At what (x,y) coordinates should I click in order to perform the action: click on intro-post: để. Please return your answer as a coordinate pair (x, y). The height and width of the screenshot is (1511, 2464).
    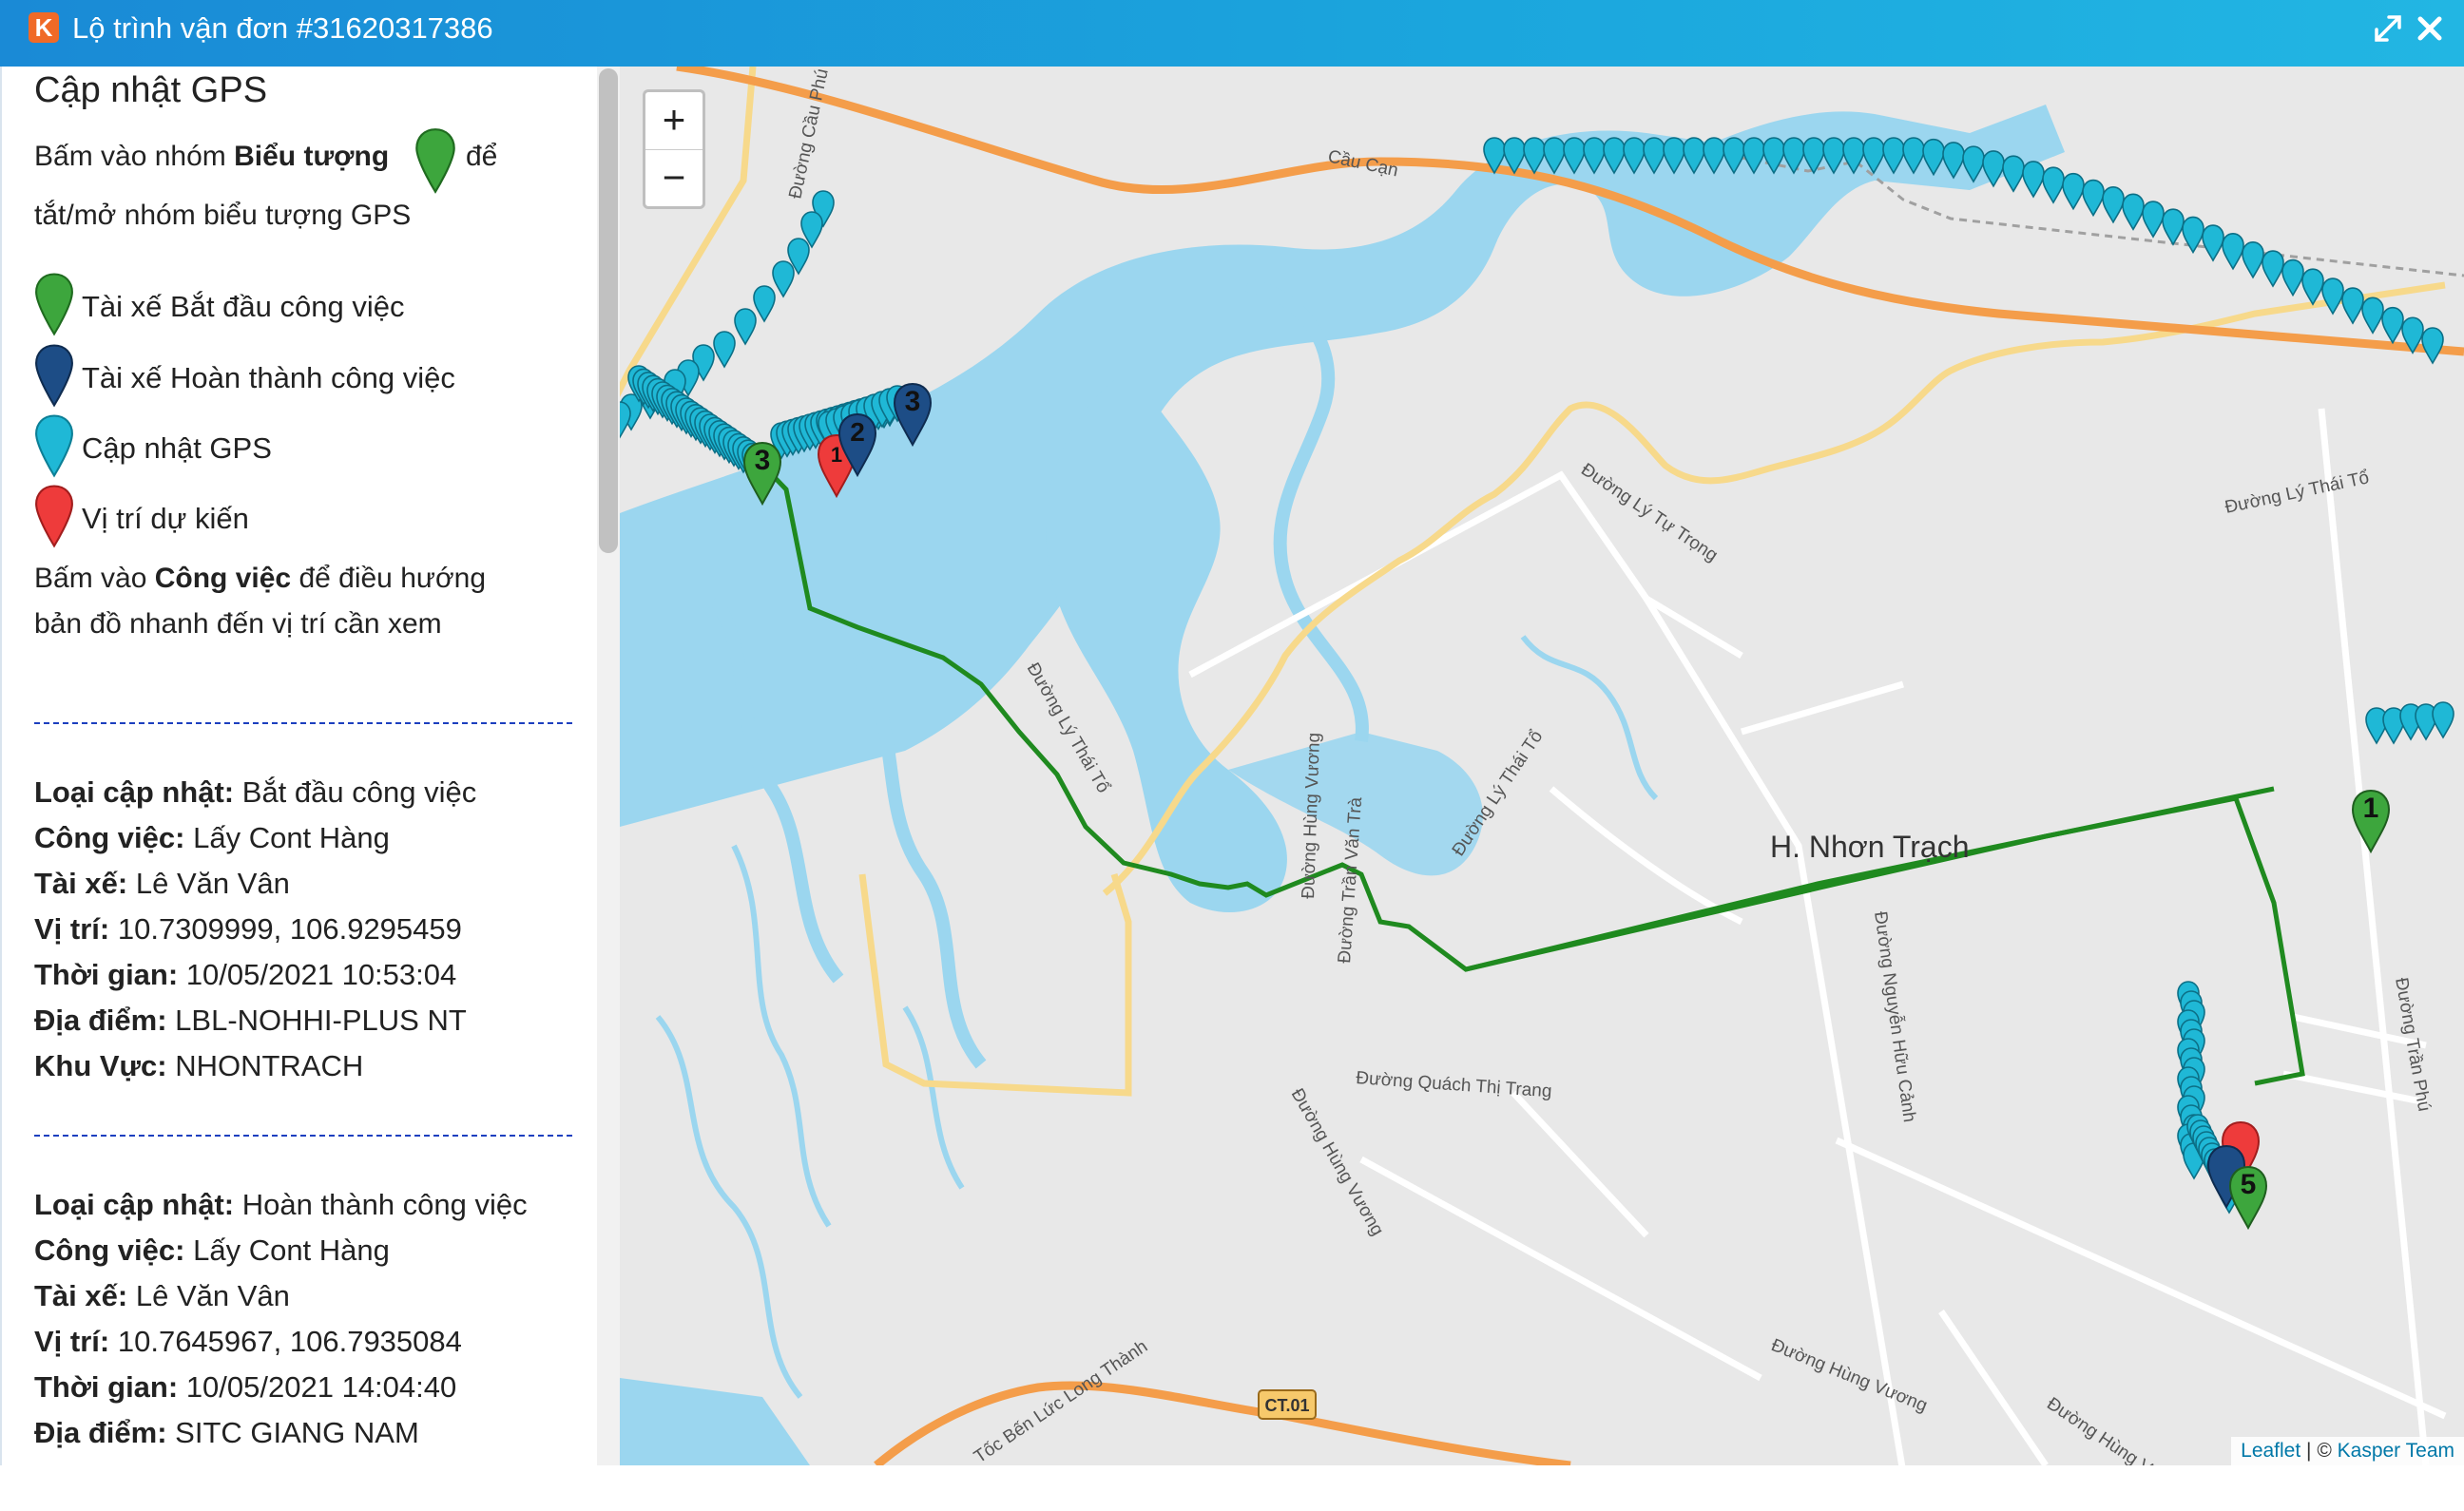
    Looking at the image, I should click on (482, 156).